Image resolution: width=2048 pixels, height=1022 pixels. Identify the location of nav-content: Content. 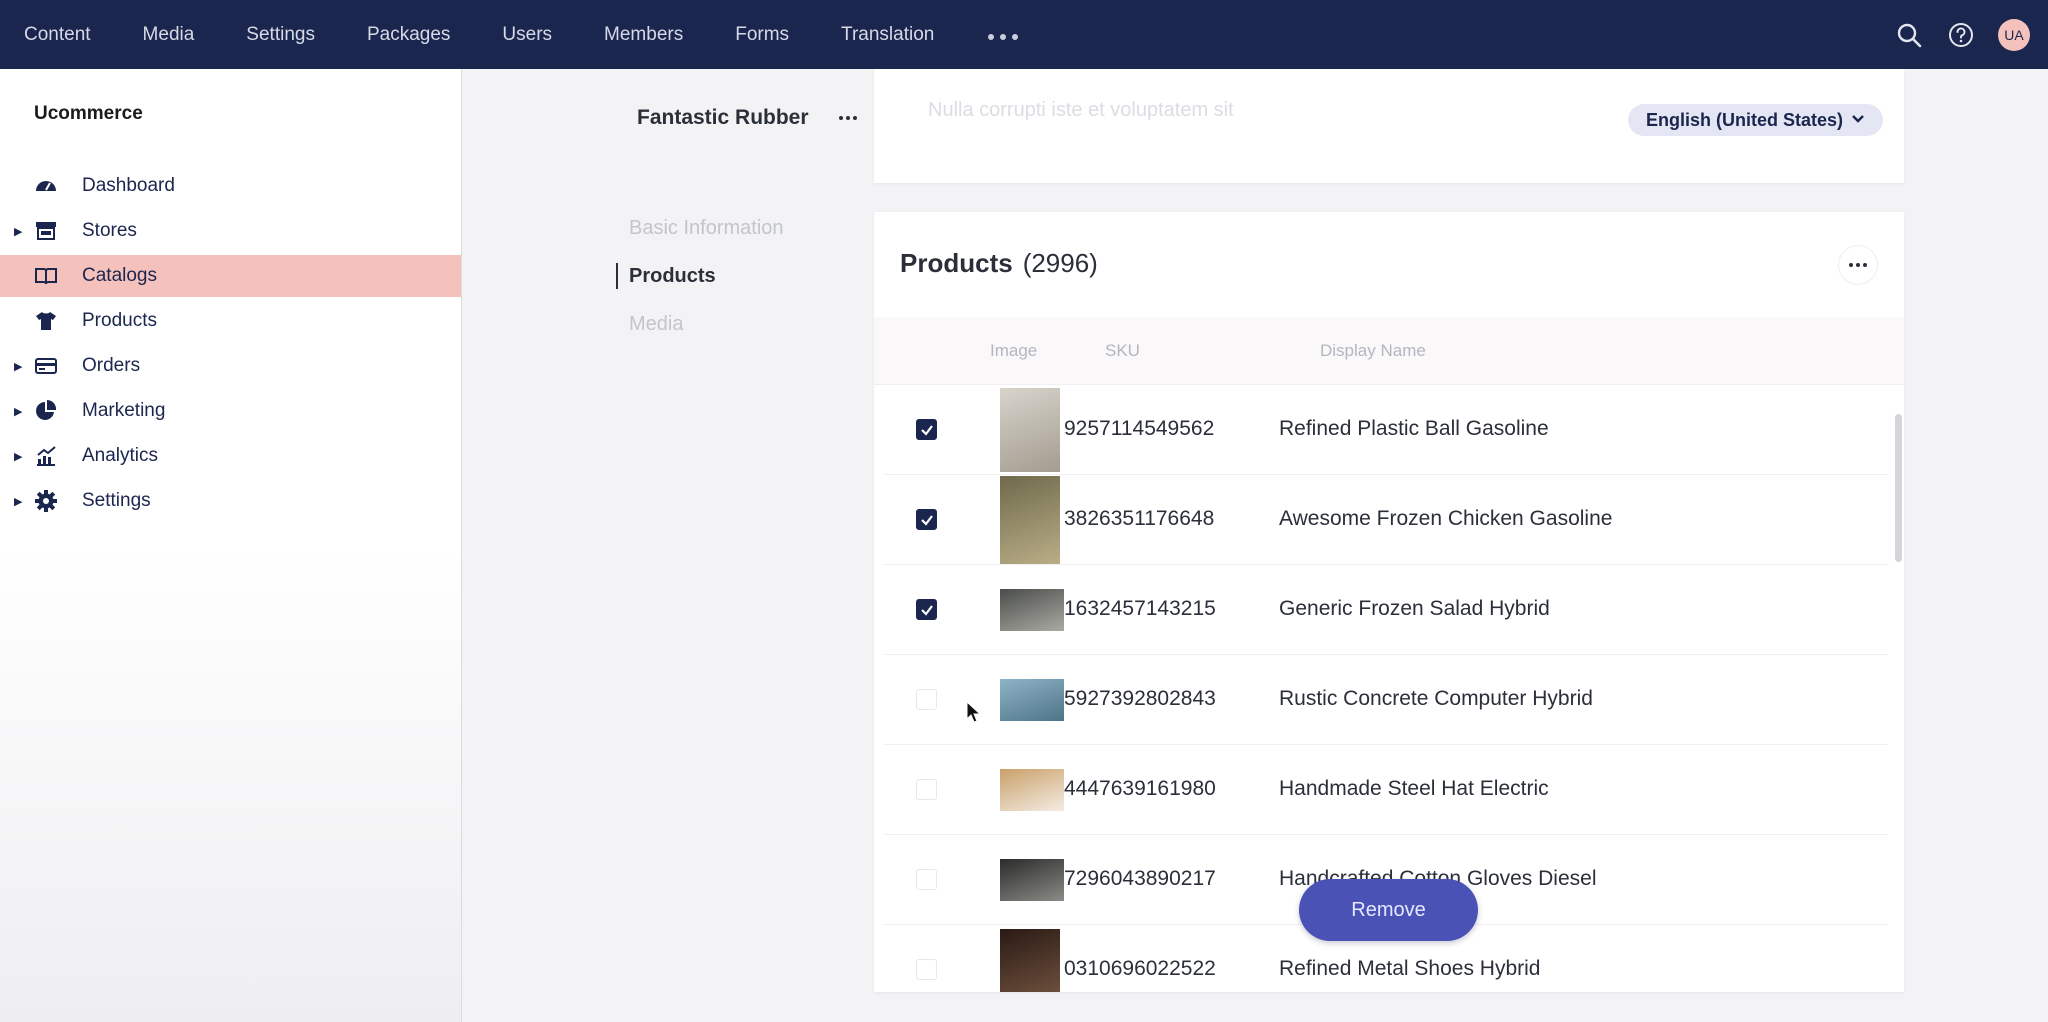
(57, 35).